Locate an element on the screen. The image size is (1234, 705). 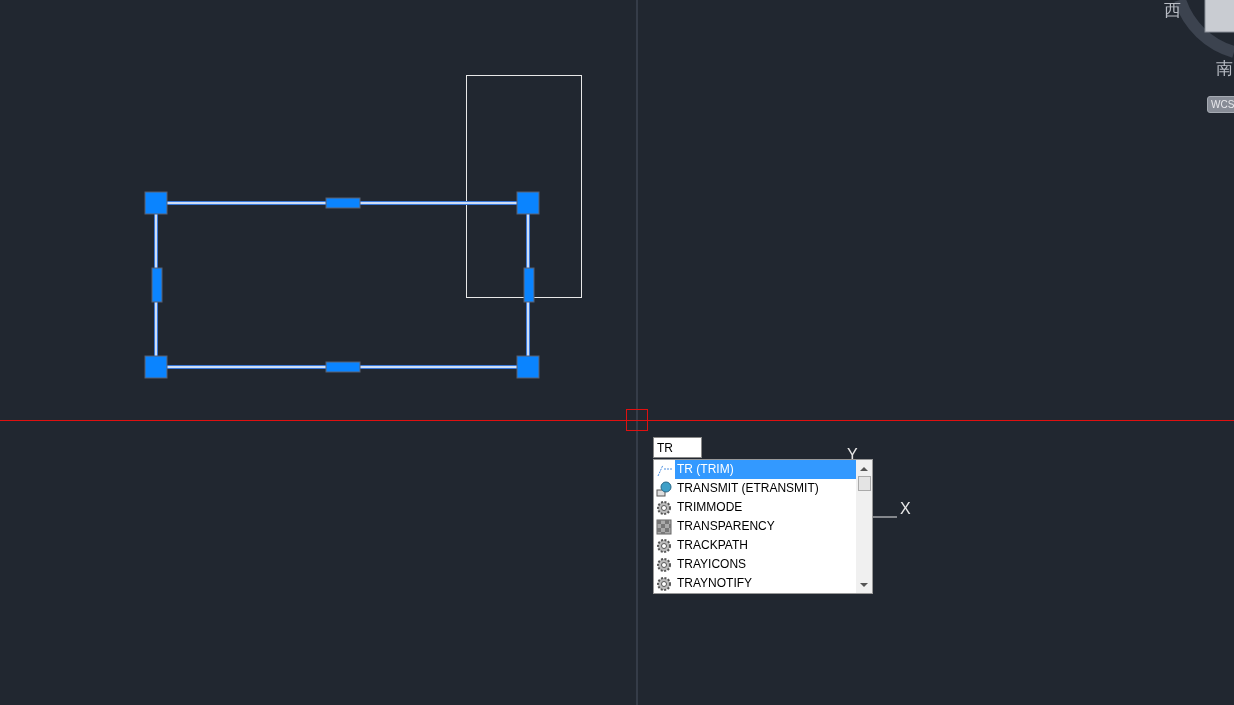
scroll-up-icon is located at coordinates (864, 469).